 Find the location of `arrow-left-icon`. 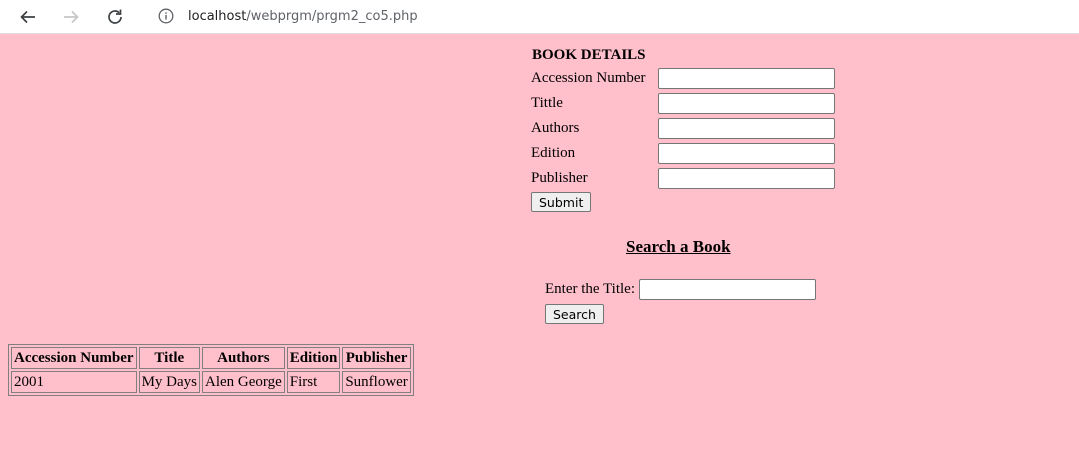

arrow-left-icon is located at coordinates (28, 17).